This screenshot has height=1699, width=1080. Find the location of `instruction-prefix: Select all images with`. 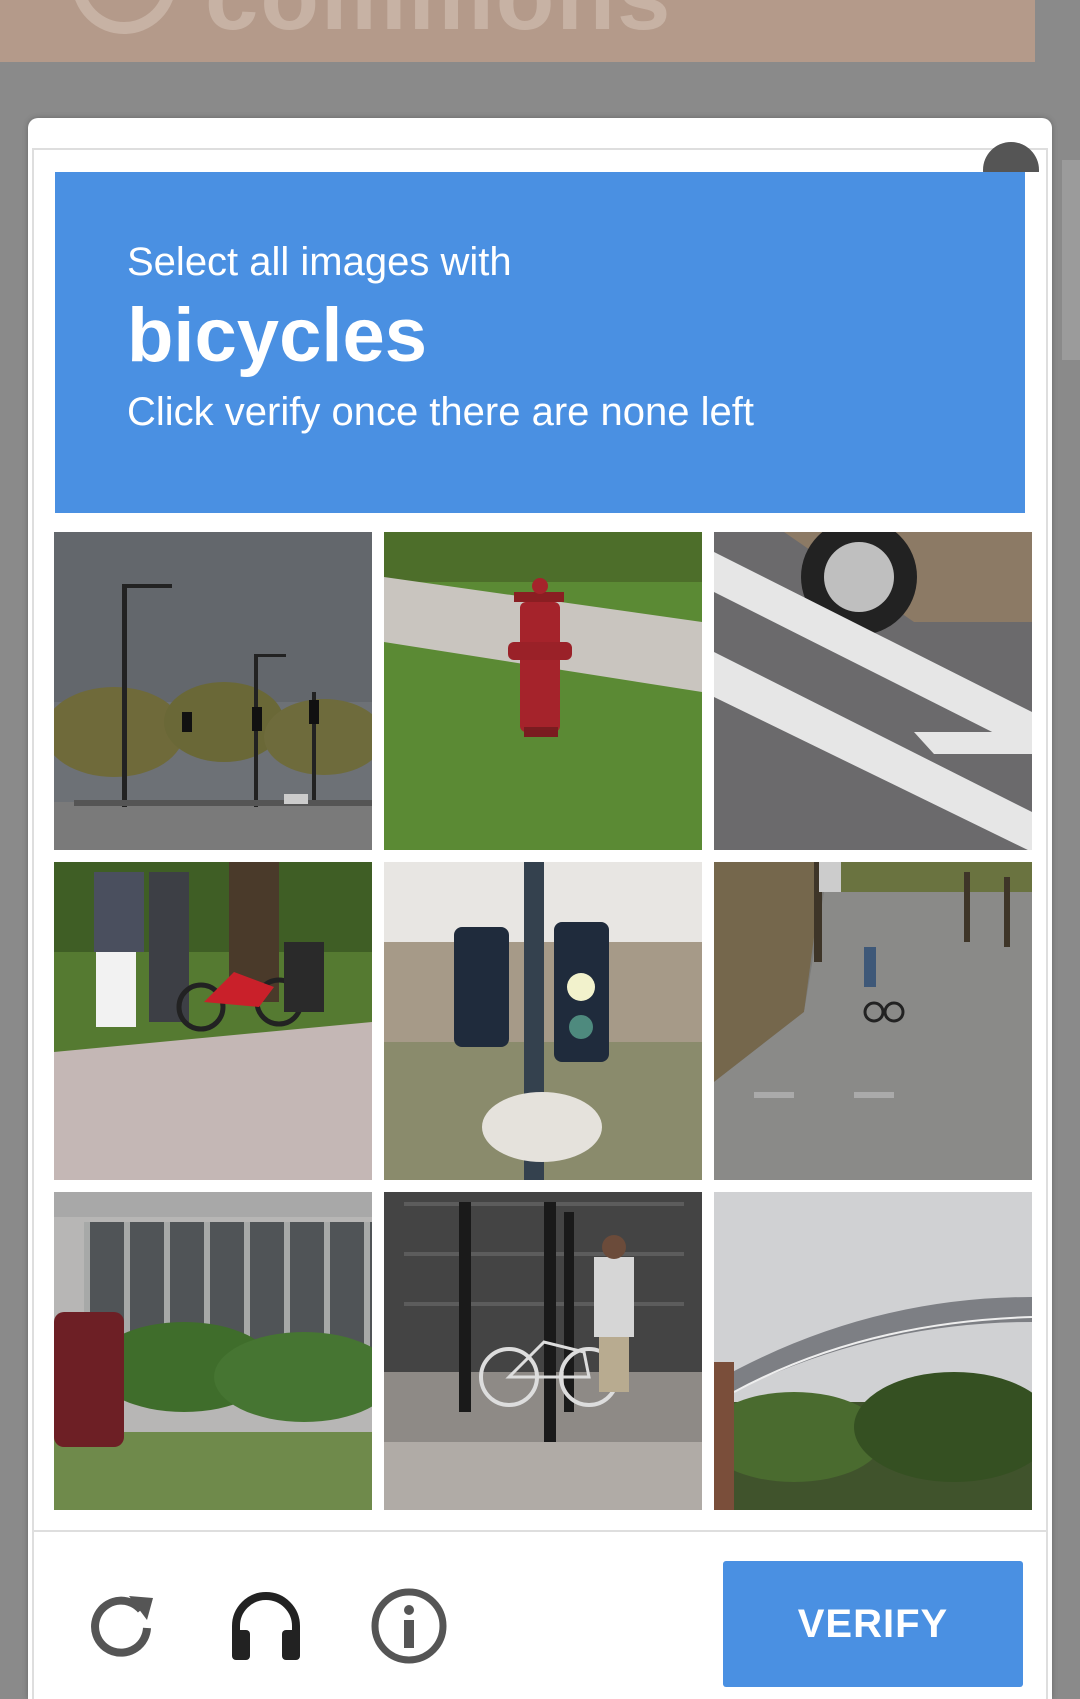

instruction-prefix: Select all images with is located at coordinates (319, 262).